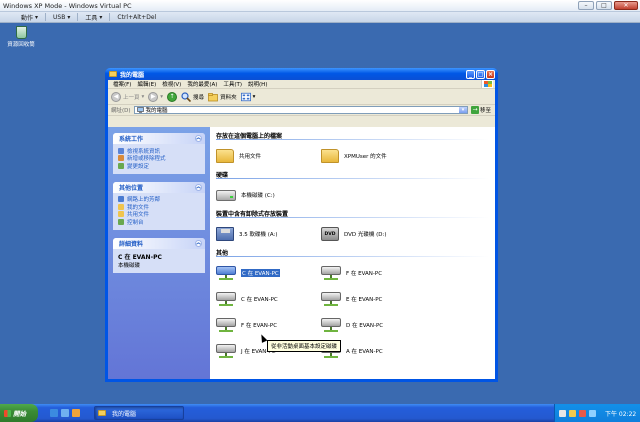 The width and height of the screenshot is (640, 422). Describe the element at coordinates (121, 199) in the screenshot. I see `network-icon` at that location.